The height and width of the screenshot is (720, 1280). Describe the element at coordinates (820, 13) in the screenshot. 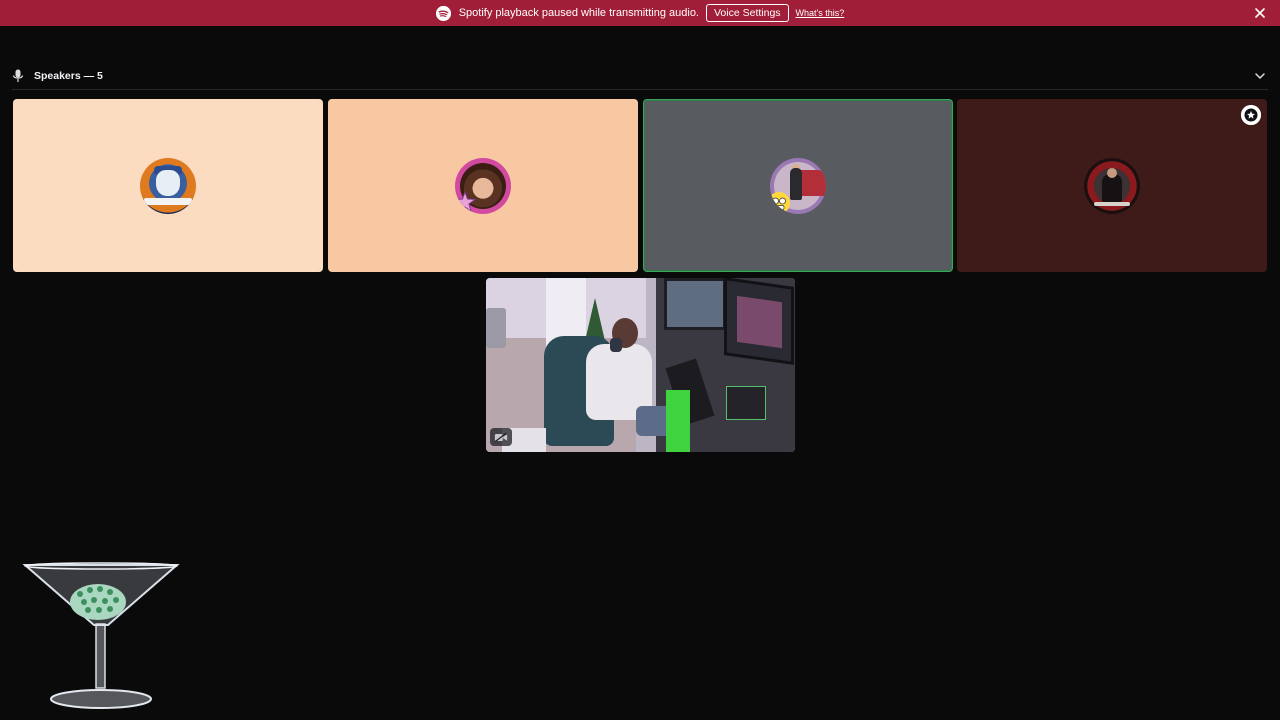

I see `whats-this-link: What's this?` at that location.